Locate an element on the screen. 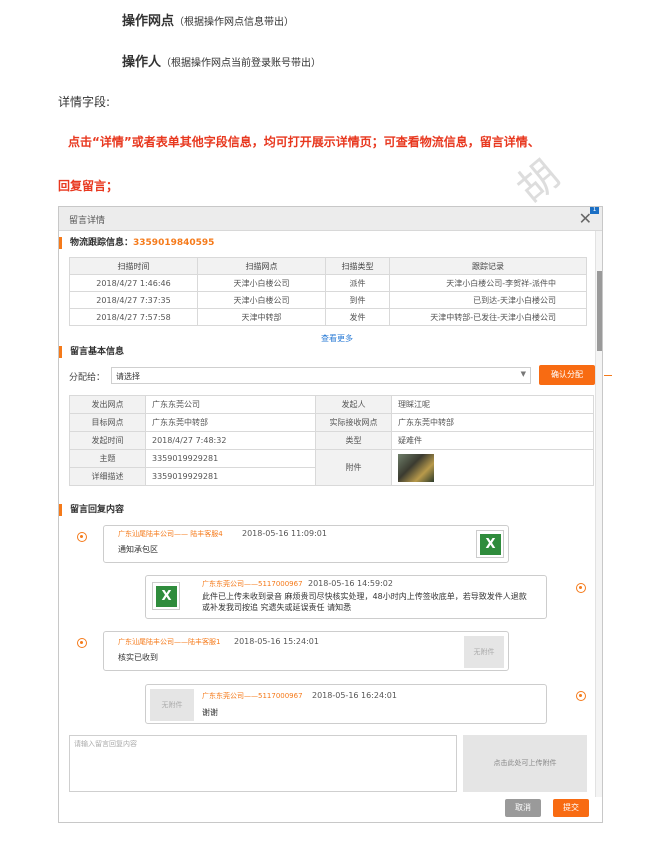 The height and width of the screenshot is (852, 649). col-scan-site: 扫描网点 is located at coordinates (261, 266).